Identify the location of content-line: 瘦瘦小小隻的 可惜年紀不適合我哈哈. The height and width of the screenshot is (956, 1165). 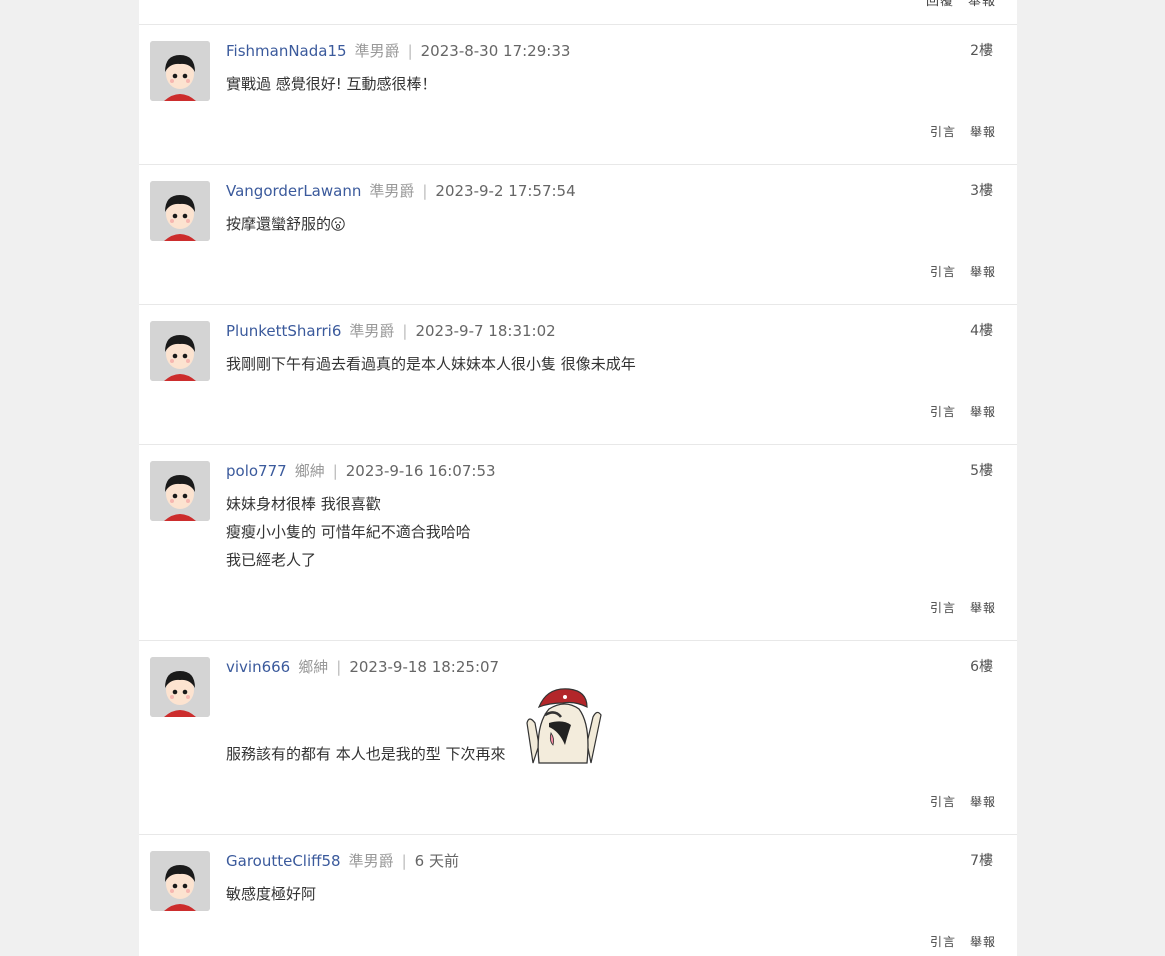
(348, 532).